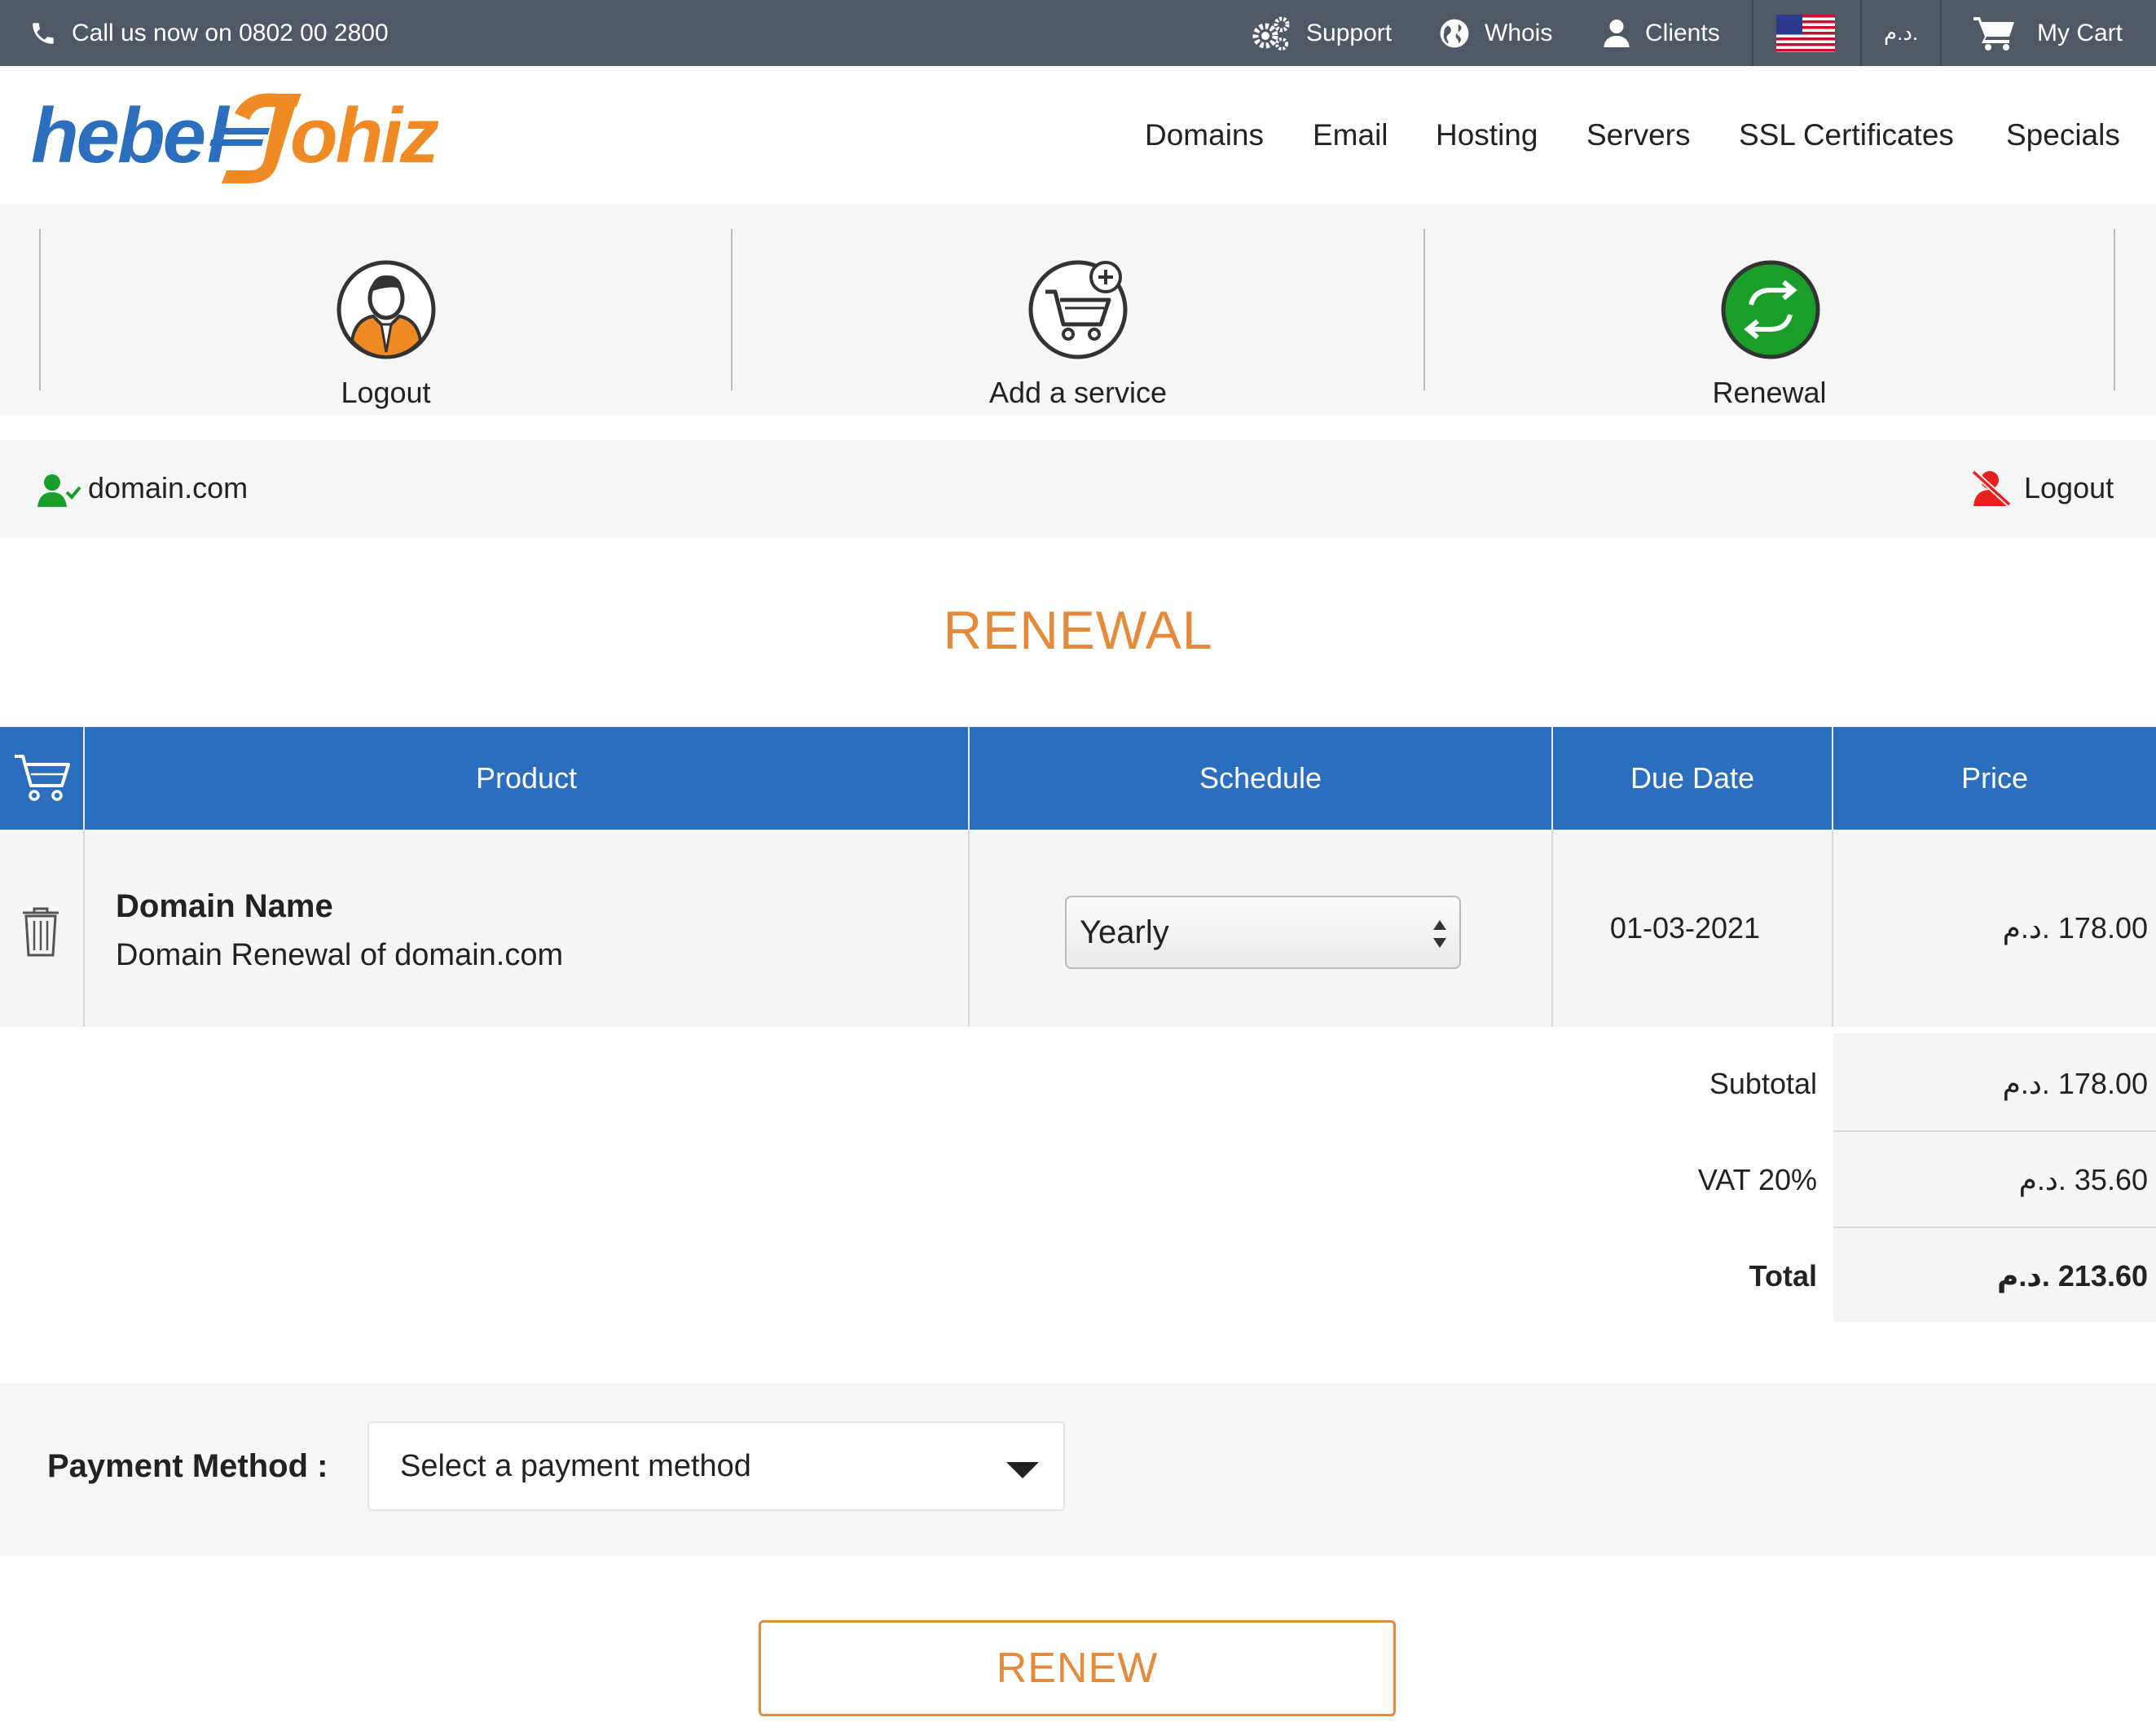 This screenshot has width=2156, height=1731. What do you see at coordinates (2072, 1276) in the screenshot?
I see `total-value: 213.60 .د.م` at bounding box center [2072, 1276].